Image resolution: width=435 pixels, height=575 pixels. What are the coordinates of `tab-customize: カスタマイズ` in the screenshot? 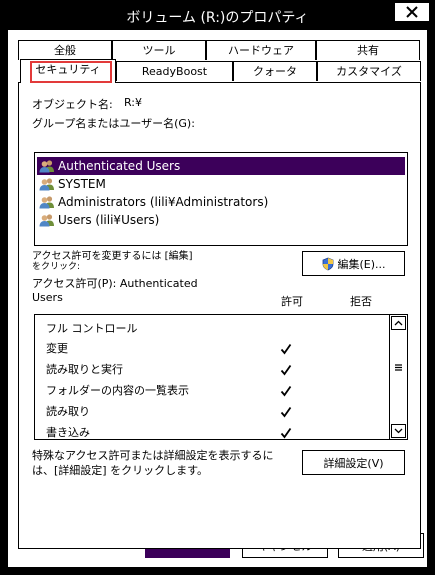 It's located at (369, 71).